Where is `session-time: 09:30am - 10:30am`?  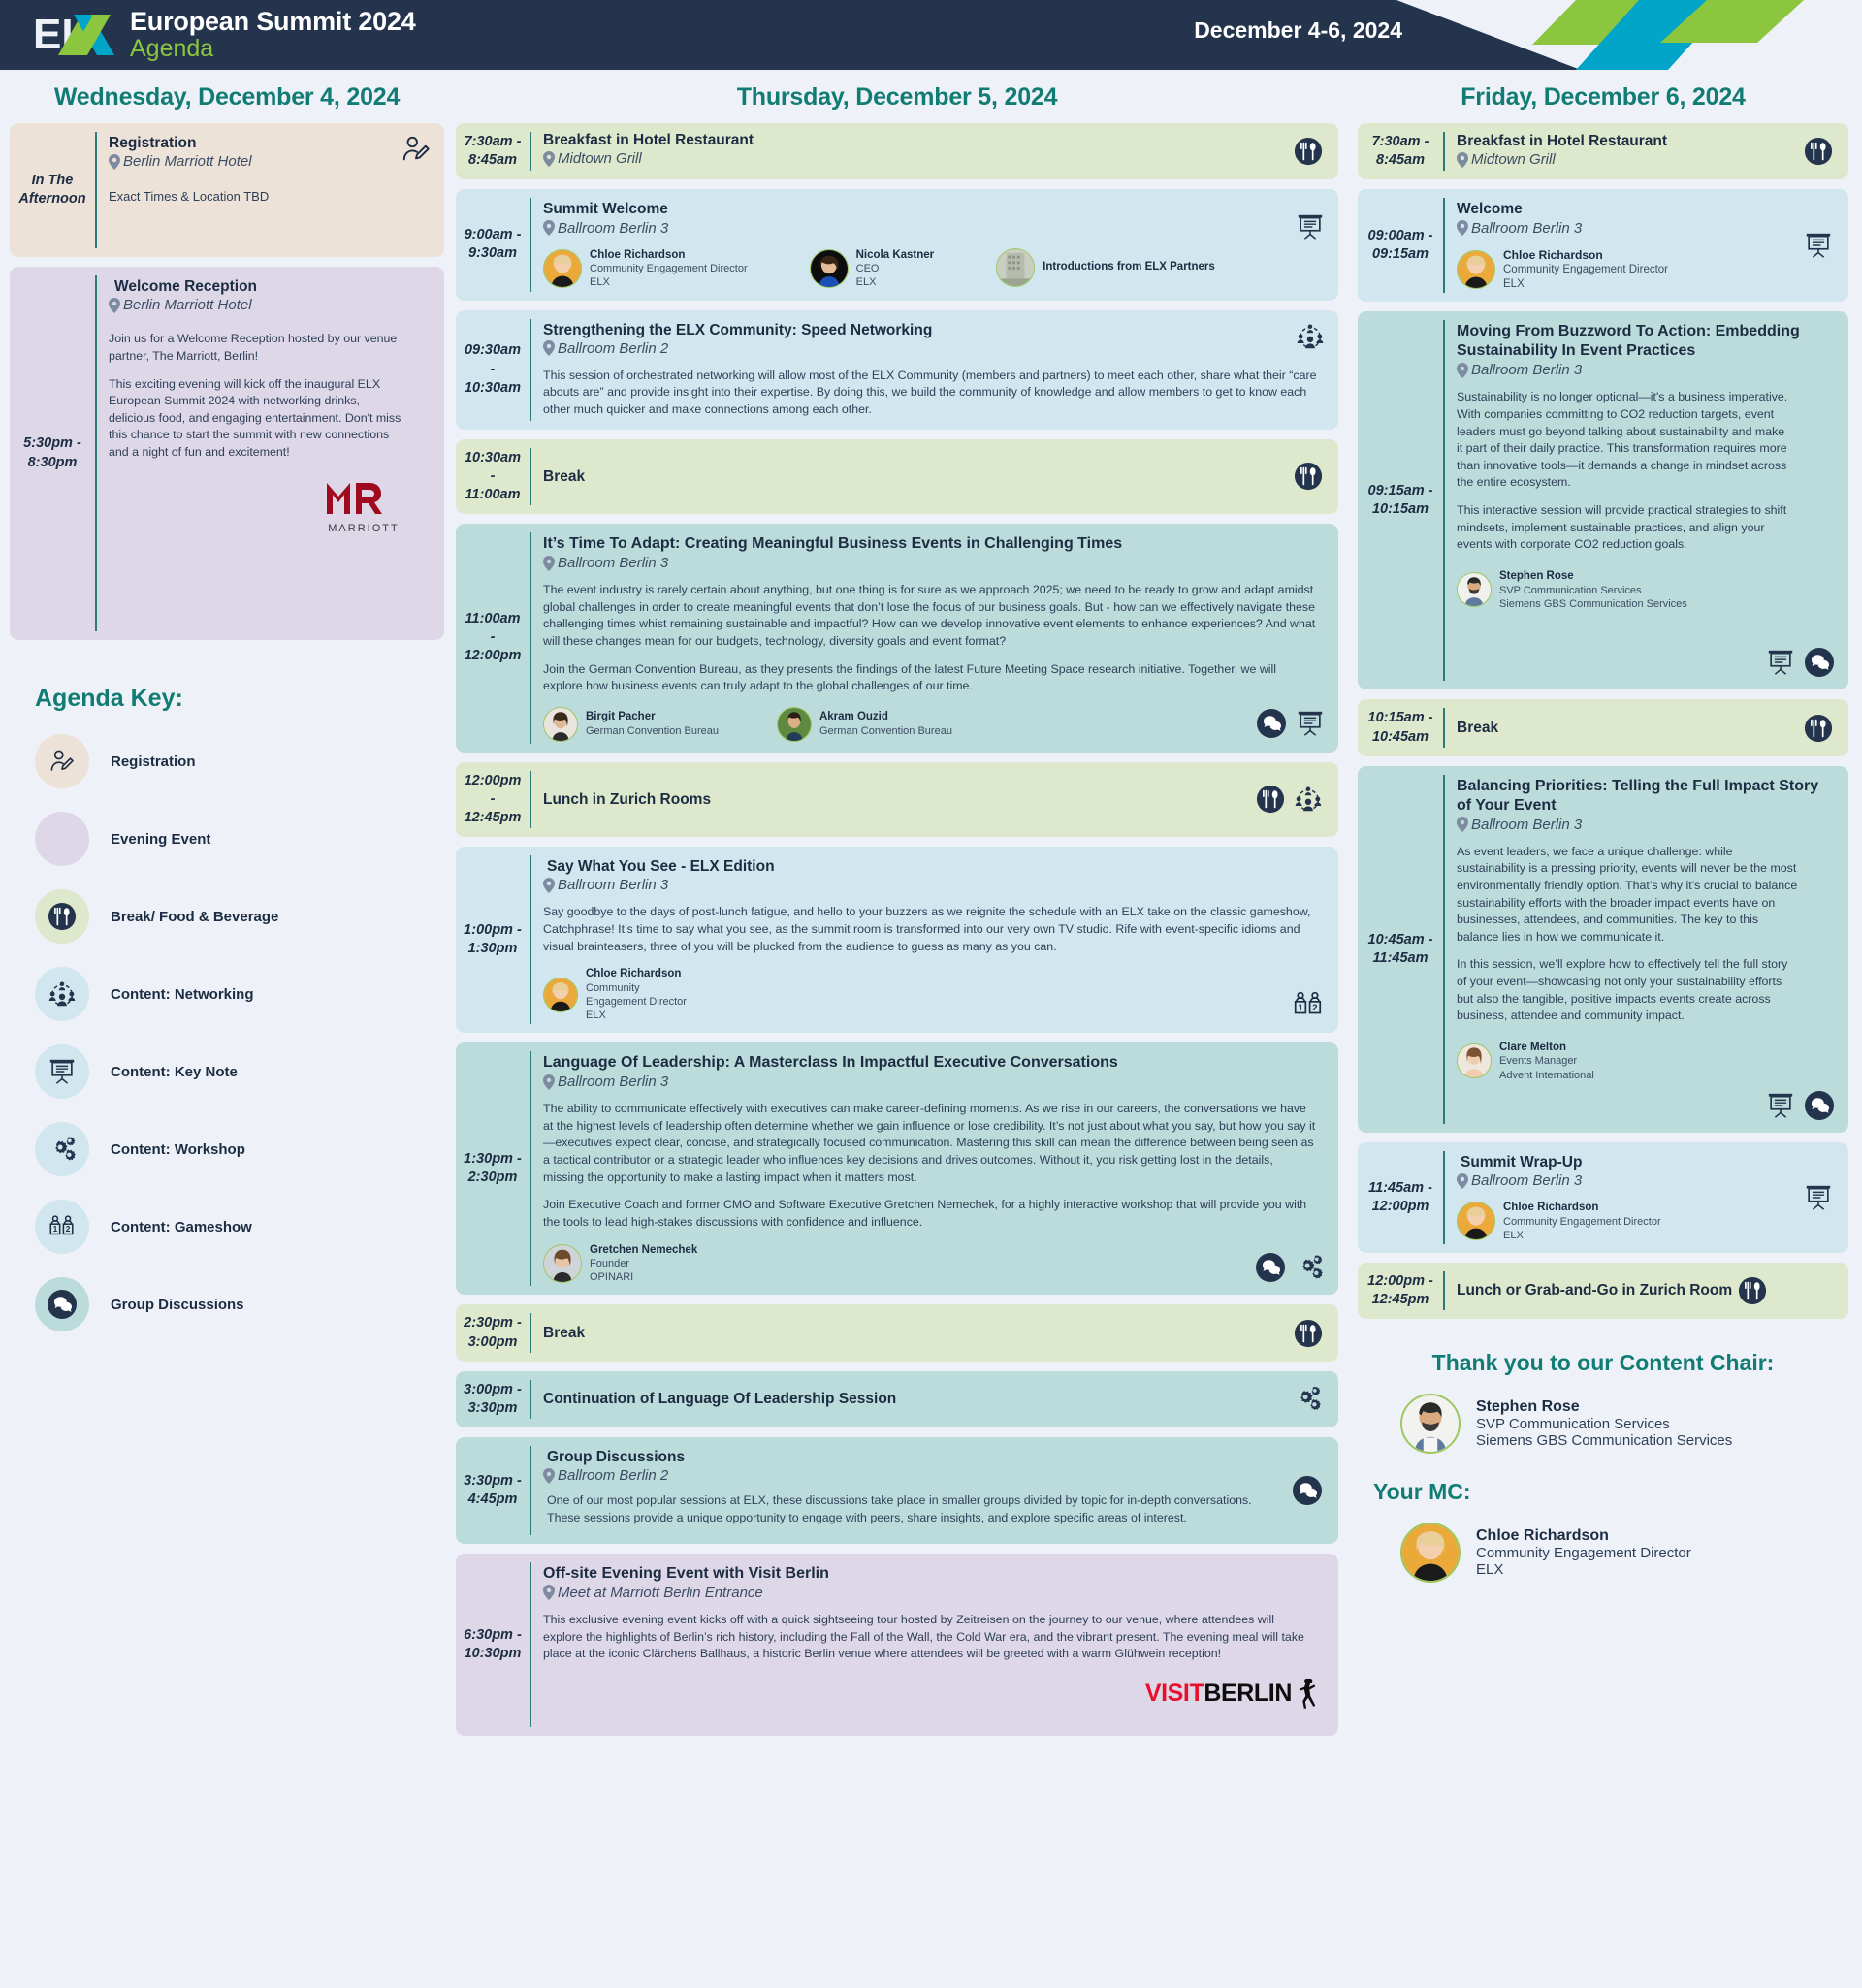
session-time: 09:30am - 10:30am is located at coordinates (493, 369).